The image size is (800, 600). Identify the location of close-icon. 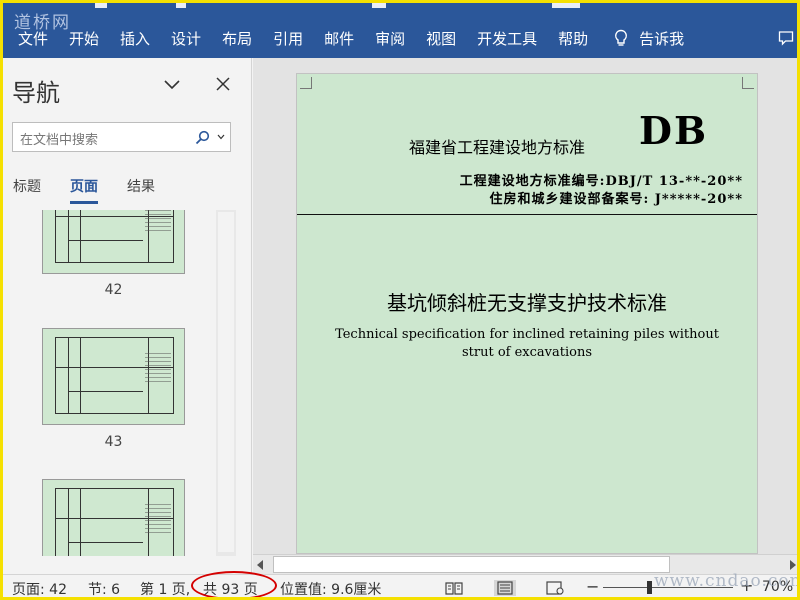
(223, 84).